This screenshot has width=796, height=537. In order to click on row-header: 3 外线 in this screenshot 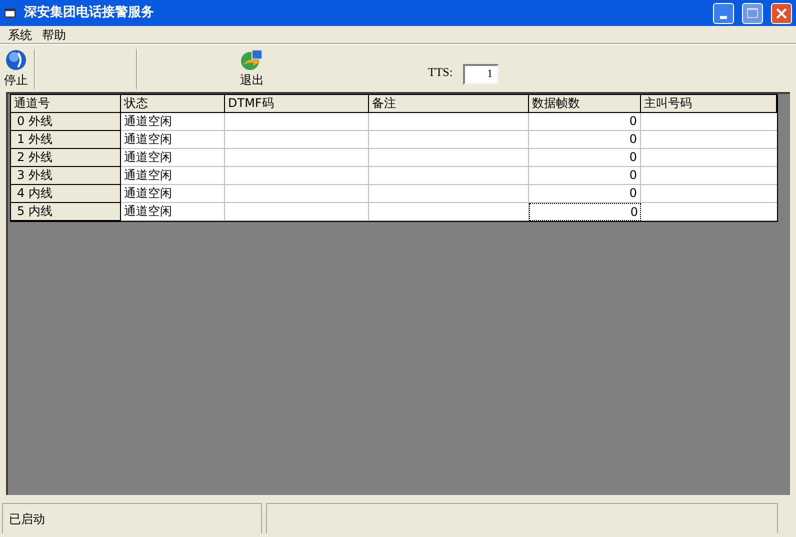, I will do `click(66, 176)`.